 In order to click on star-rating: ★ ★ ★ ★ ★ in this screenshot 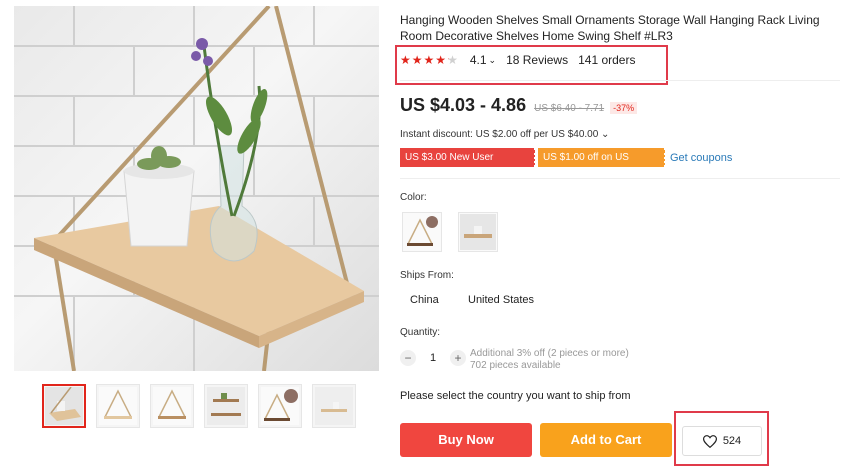, I will do `click(429, 60)`.